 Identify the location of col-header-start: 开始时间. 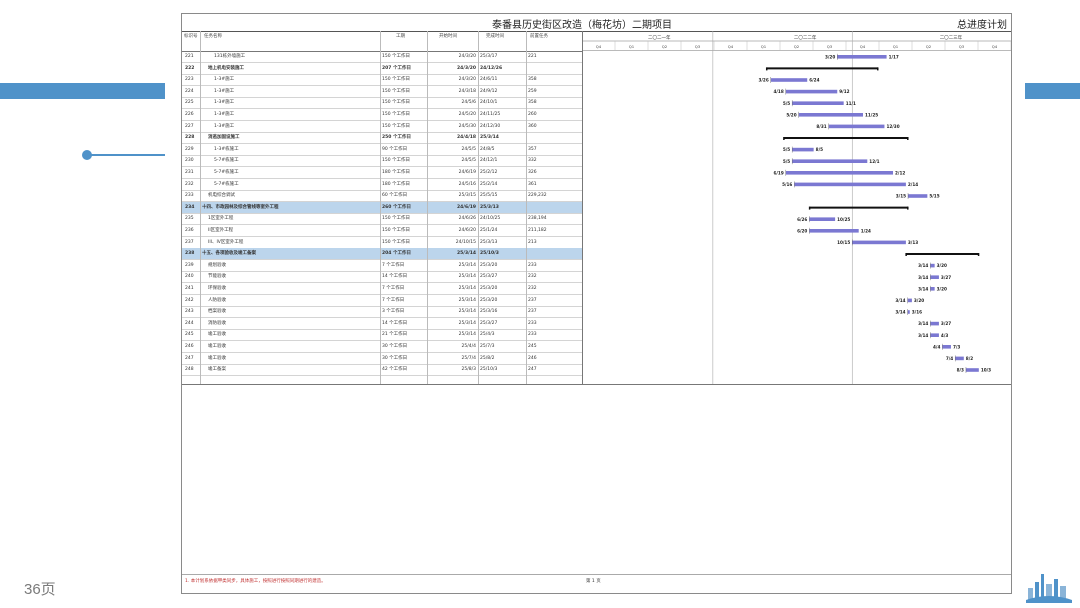
(448, 36).